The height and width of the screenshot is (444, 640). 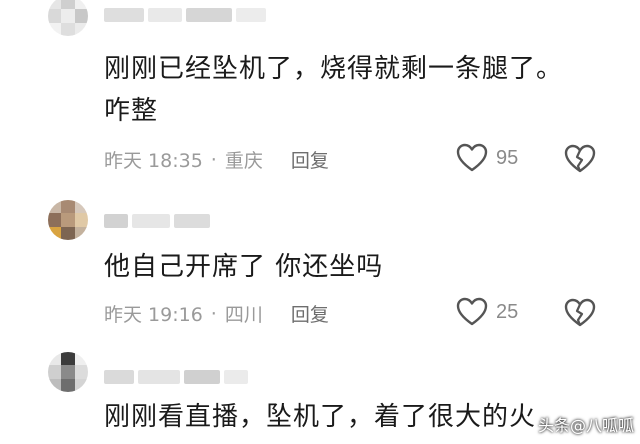 I want to click on comment-time: 昨天 18:35, so click(x=153, y=161).